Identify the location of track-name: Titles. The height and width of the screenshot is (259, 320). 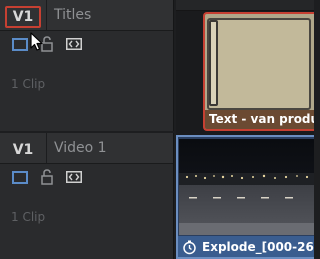
(72, 15).